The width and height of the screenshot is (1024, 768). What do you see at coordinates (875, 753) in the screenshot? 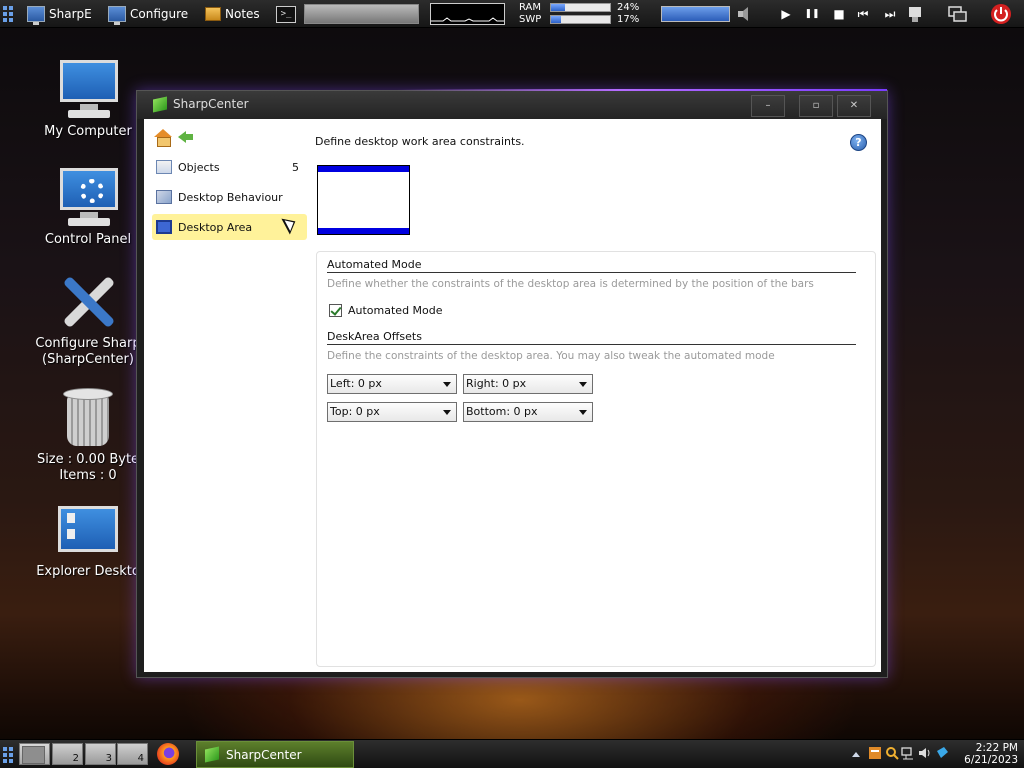
I see `tray-app-icon` at bounding box center [875, 753].